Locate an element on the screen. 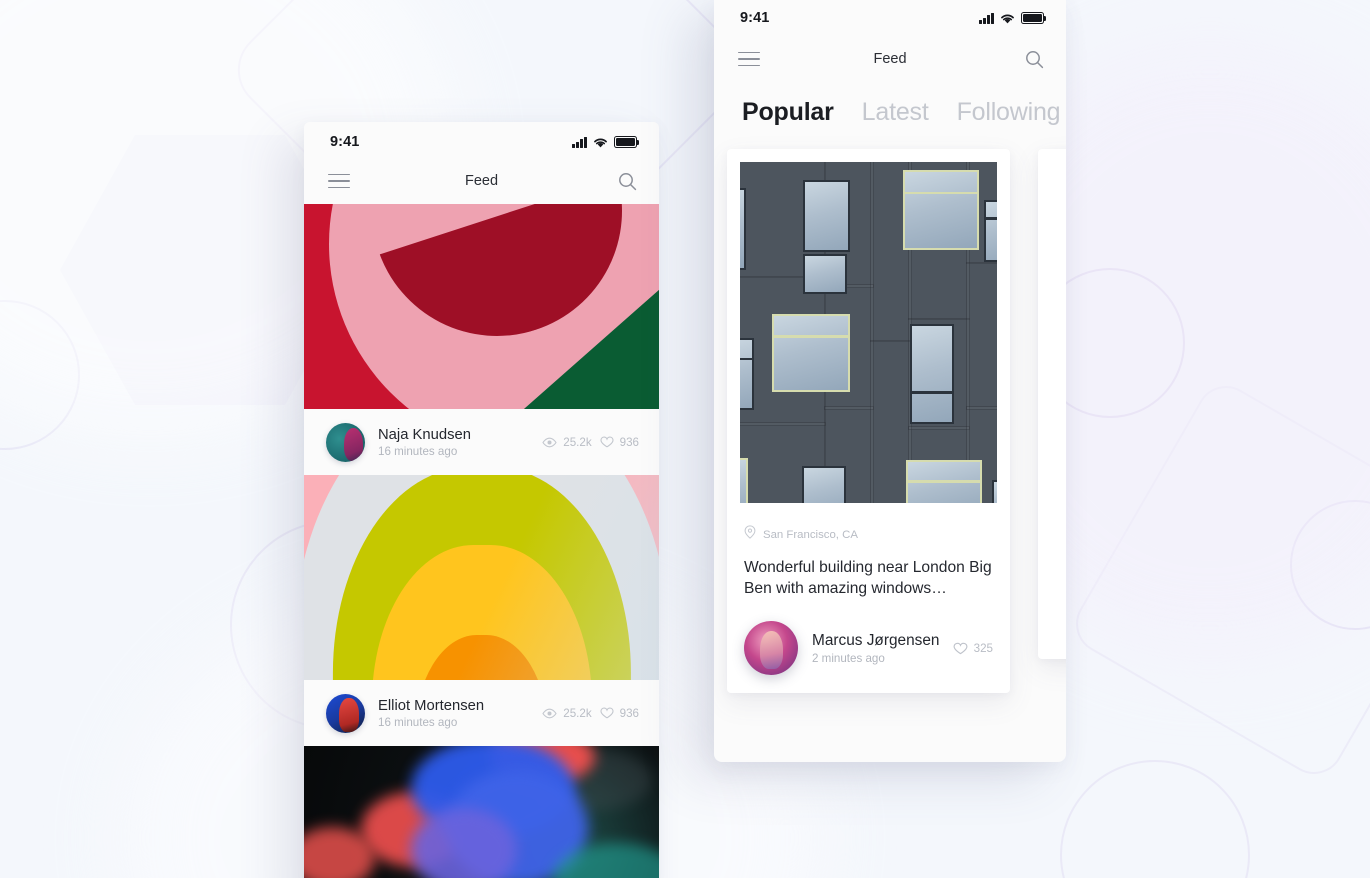 The width and height of the screenshot is (1370, 878). background-circle-shape is located at coordinates (1155, 819).